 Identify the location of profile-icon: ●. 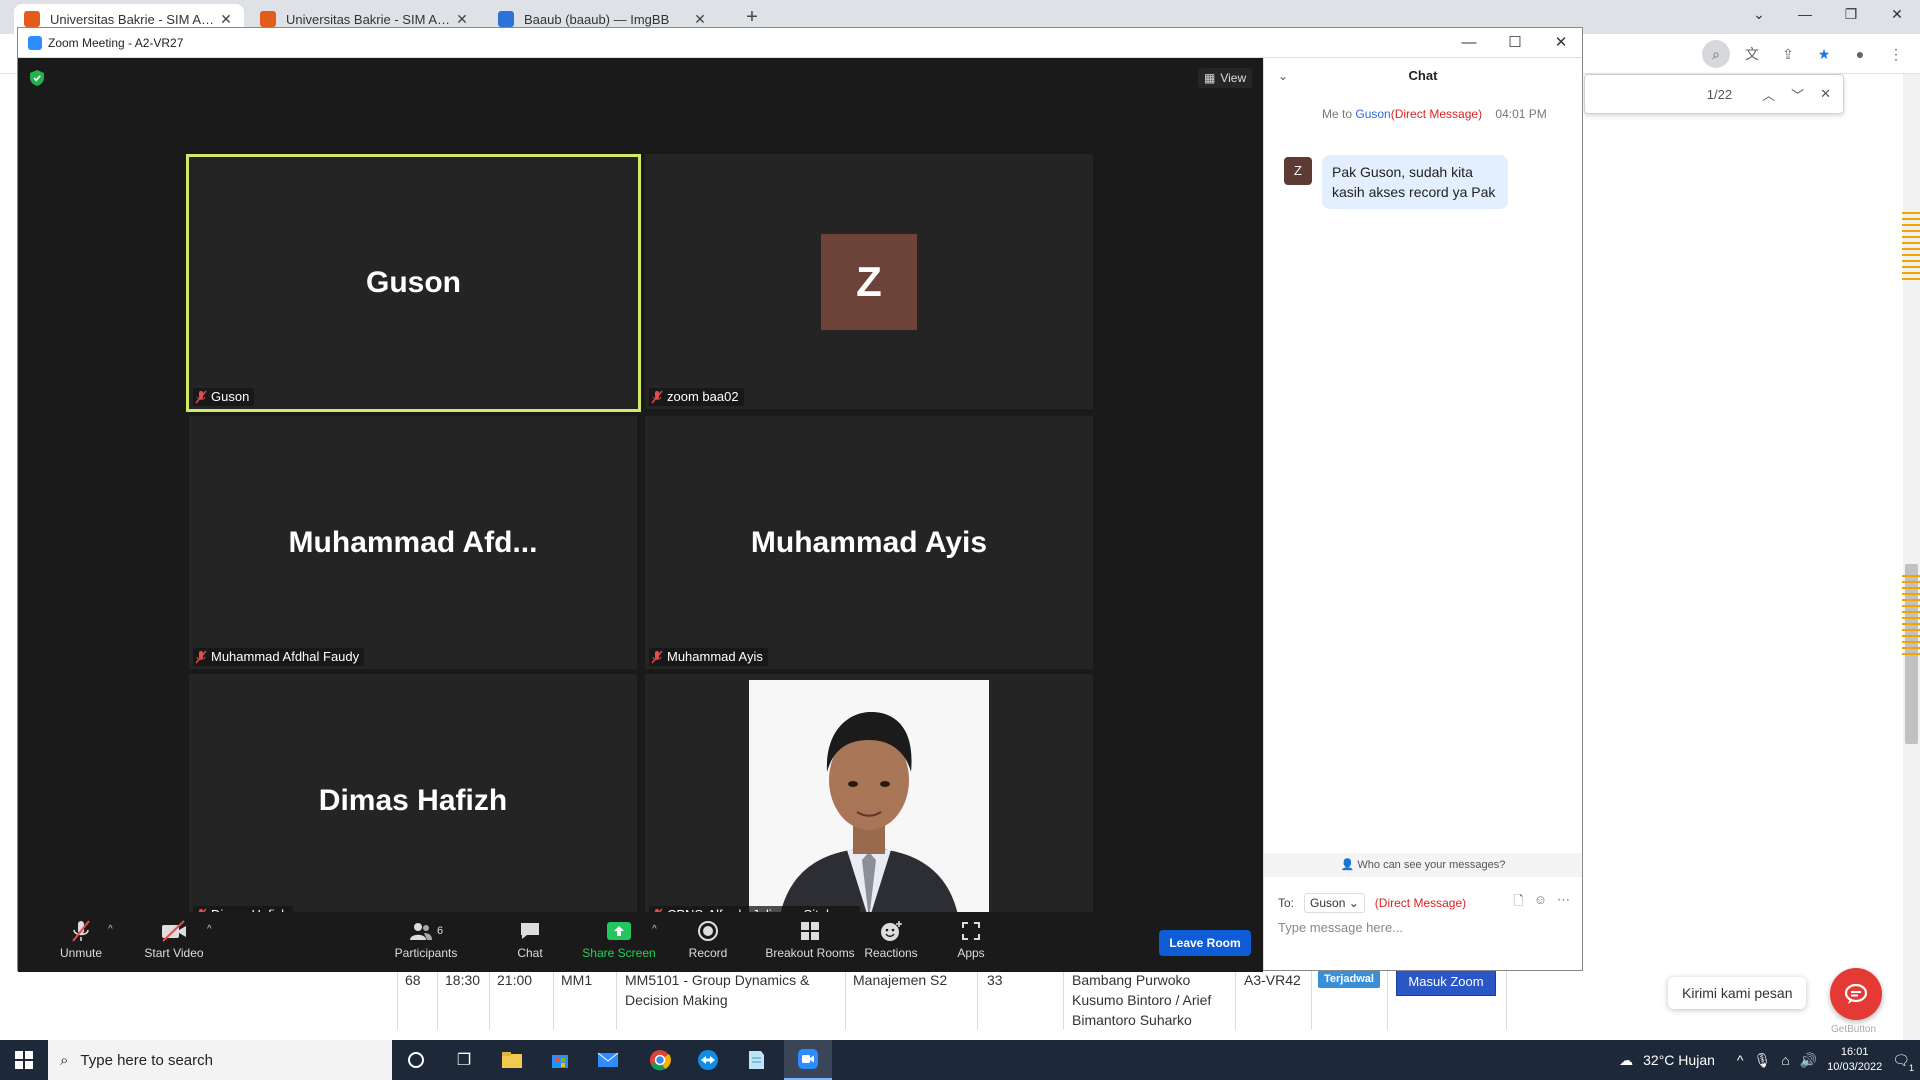
(1860, 54).